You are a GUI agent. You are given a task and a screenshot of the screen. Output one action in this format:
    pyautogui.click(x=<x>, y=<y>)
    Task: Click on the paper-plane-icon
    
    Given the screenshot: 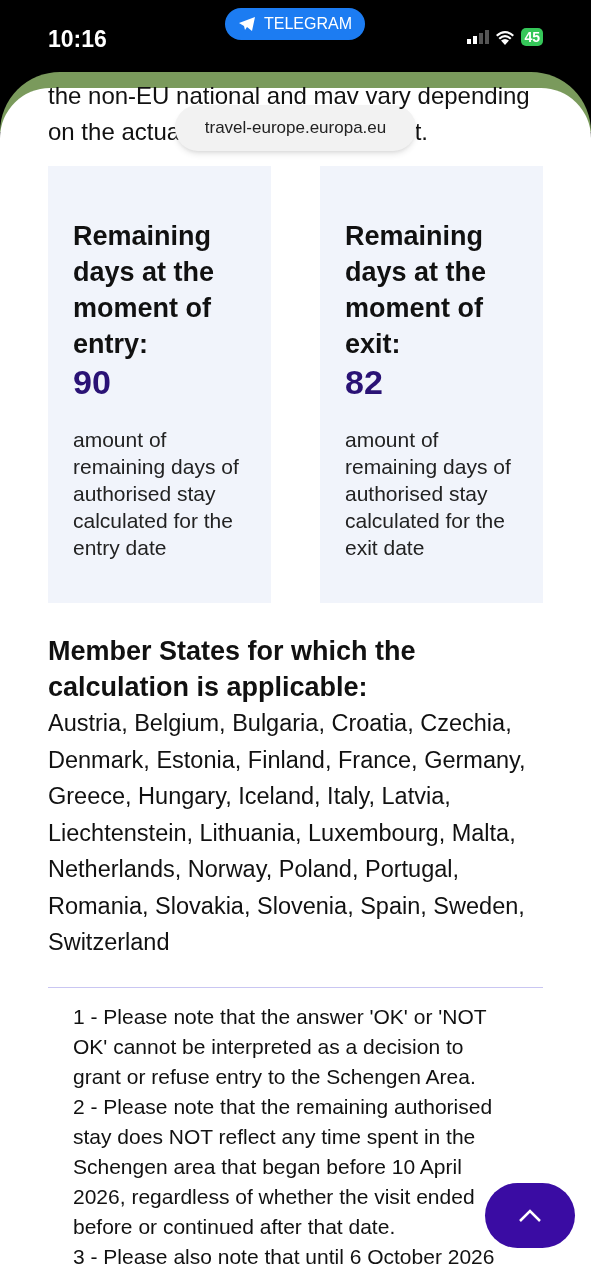 What is the action you would take?
    pyautogui.click(x=247, y=24)
    